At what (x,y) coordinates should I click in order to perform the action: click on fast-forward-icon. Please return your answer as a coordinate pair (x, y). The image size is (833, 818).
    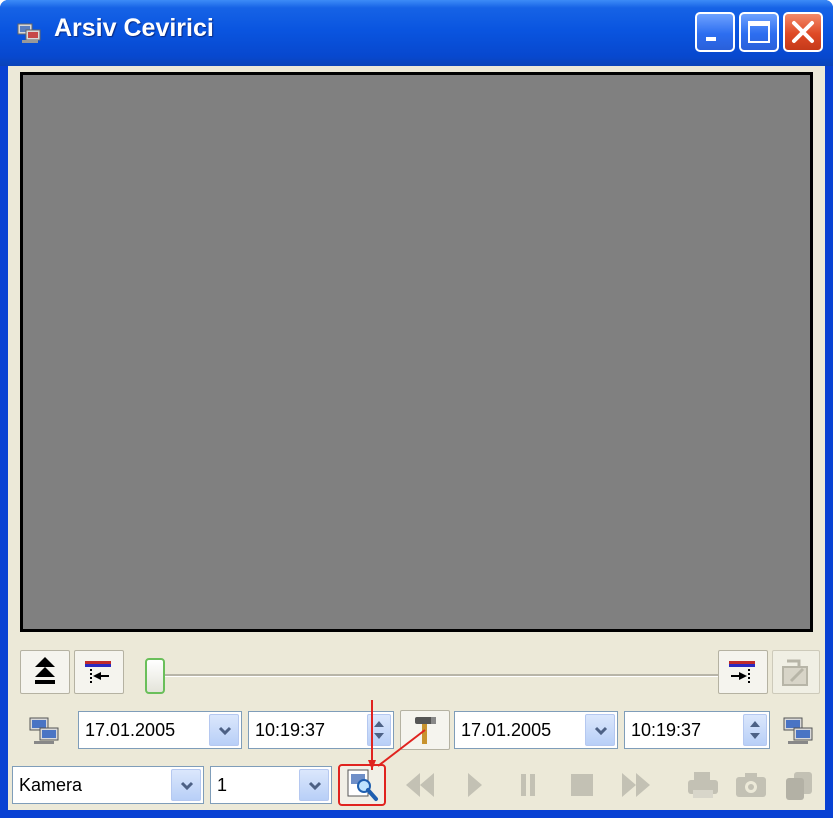
    Looking at the image, I should click on (636, 785).